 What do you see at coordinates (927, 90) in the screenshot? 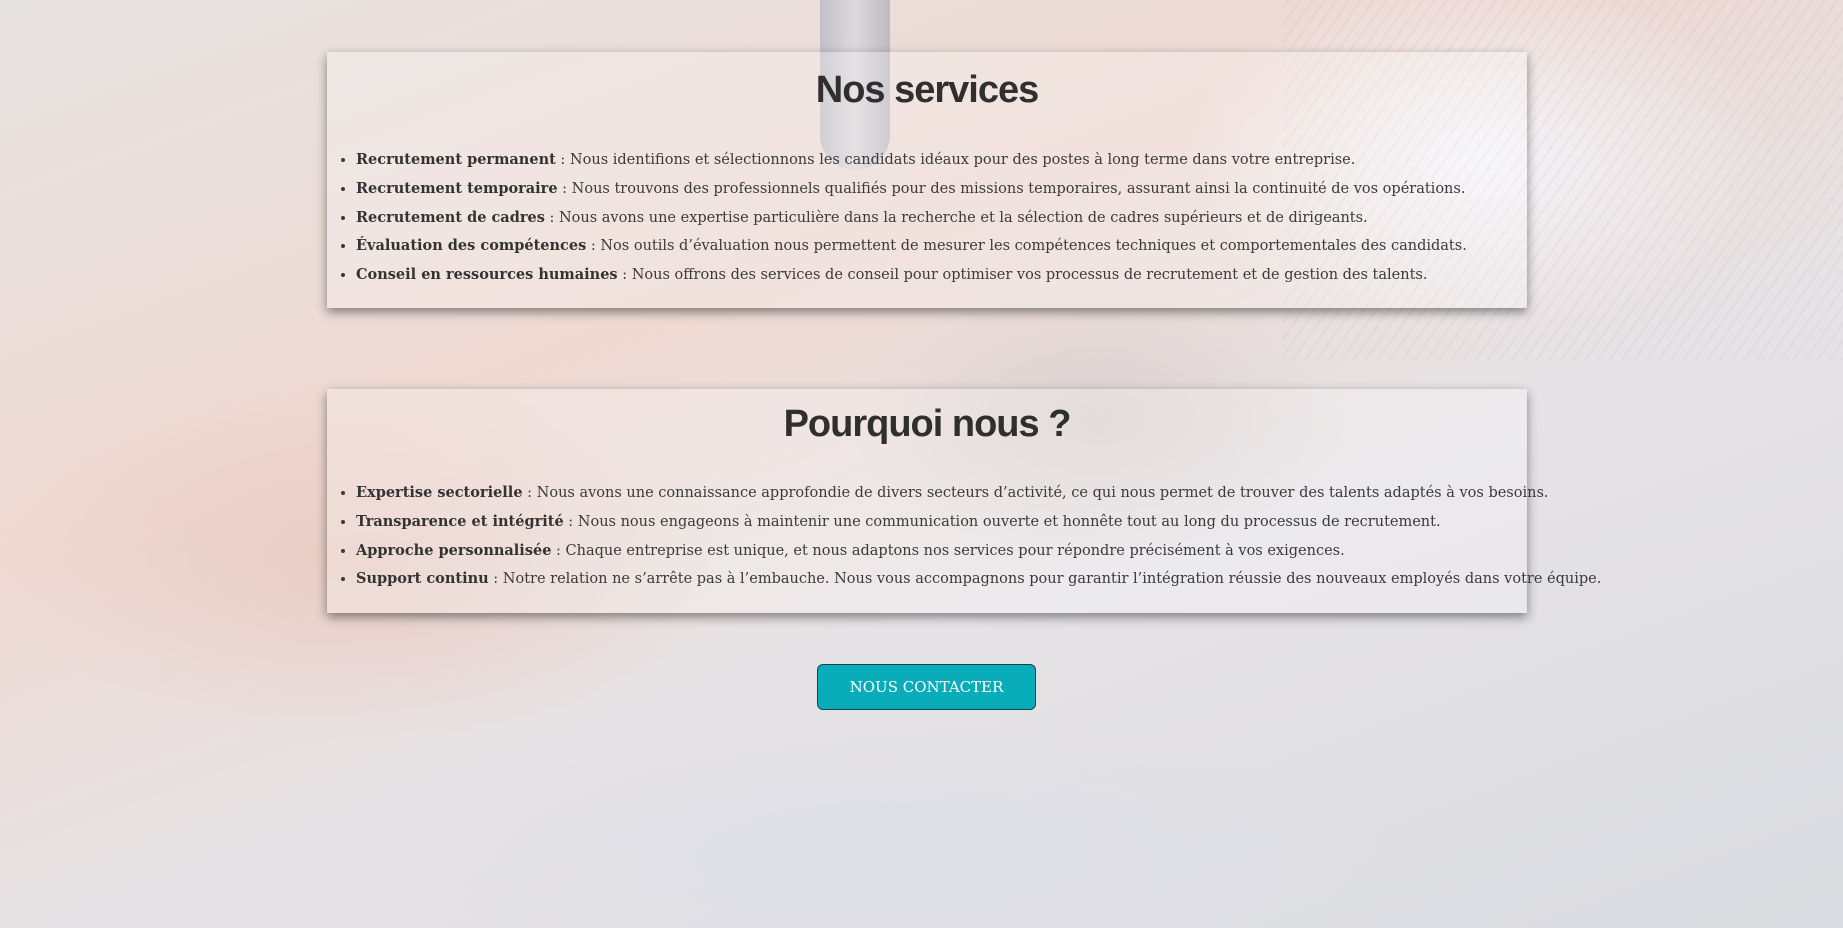
I see `services-title: Nos services` at bounding box center [927, 90].